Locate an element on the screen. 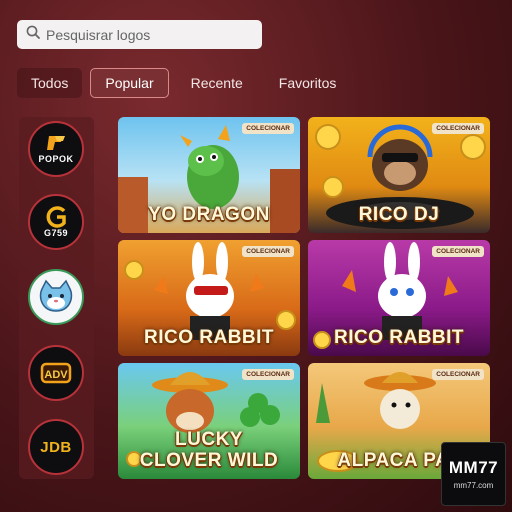 The image size is (512, 512). provider-jdb: JDB is located at coordinates (56, 447).